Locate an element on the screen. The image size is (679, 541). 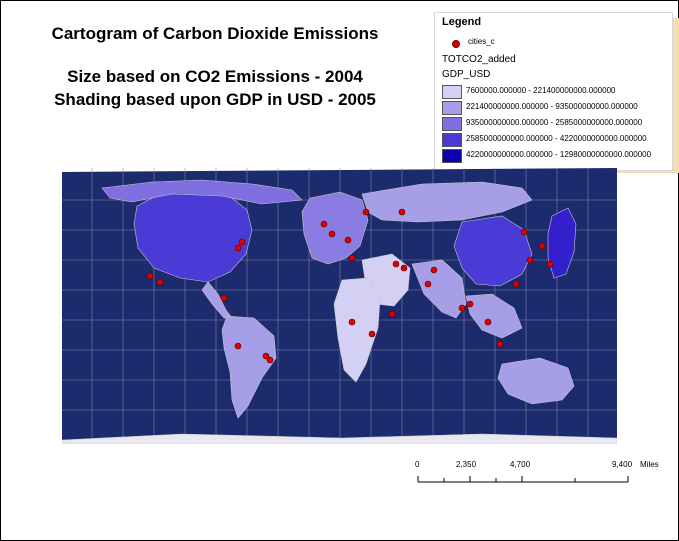
legend-field-name: GDP_USD is located at coordinates (466, 74).